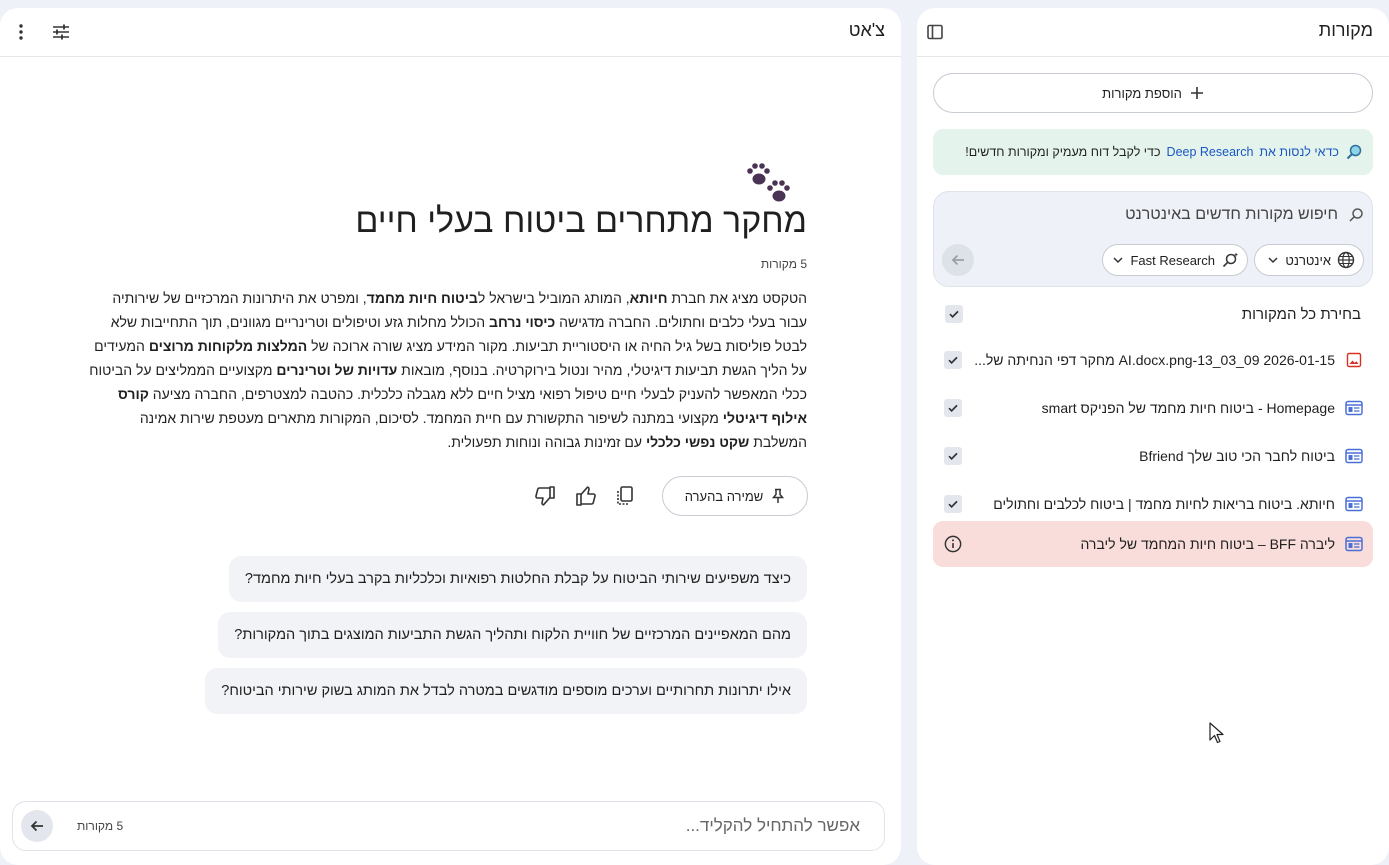  What do you see at coordinates (21, 32) in the screenshot?
I see `more-vert-icon` at bounding box center [21, 32].